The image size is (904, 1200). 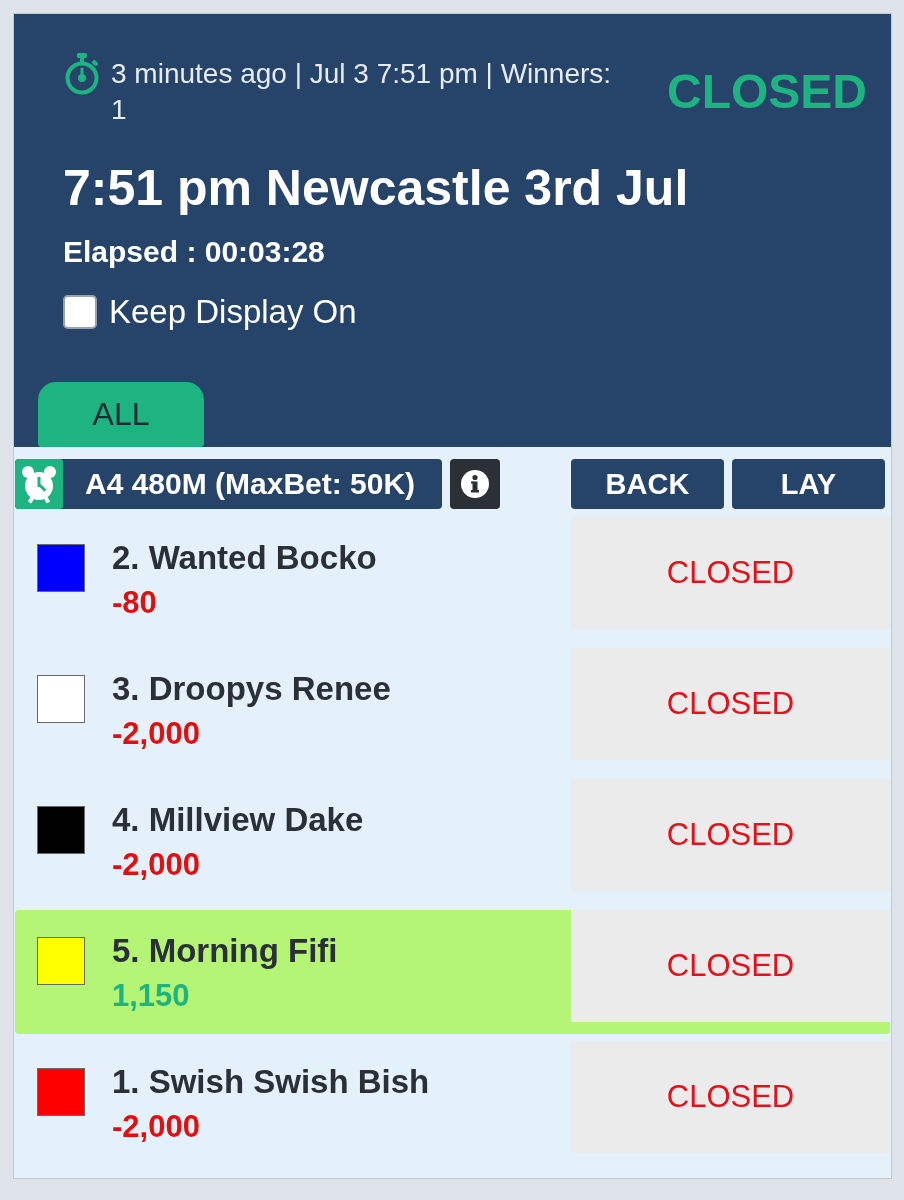 I want to click on stopwatch-icon, so click(x=82, y=74).